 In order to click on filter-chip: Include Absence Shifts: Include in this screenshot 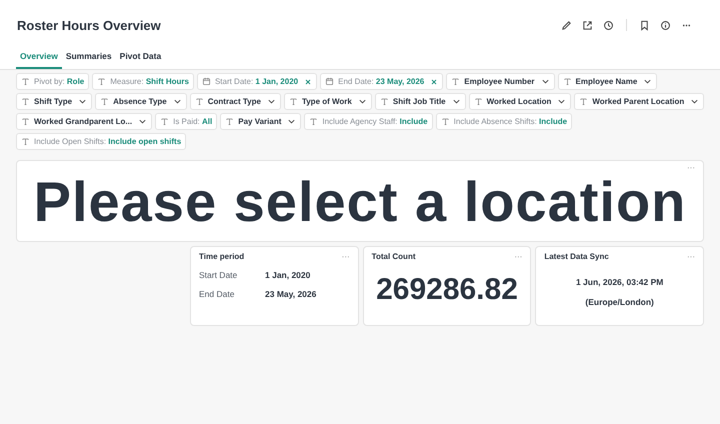, I will do `click(504, 121)`.